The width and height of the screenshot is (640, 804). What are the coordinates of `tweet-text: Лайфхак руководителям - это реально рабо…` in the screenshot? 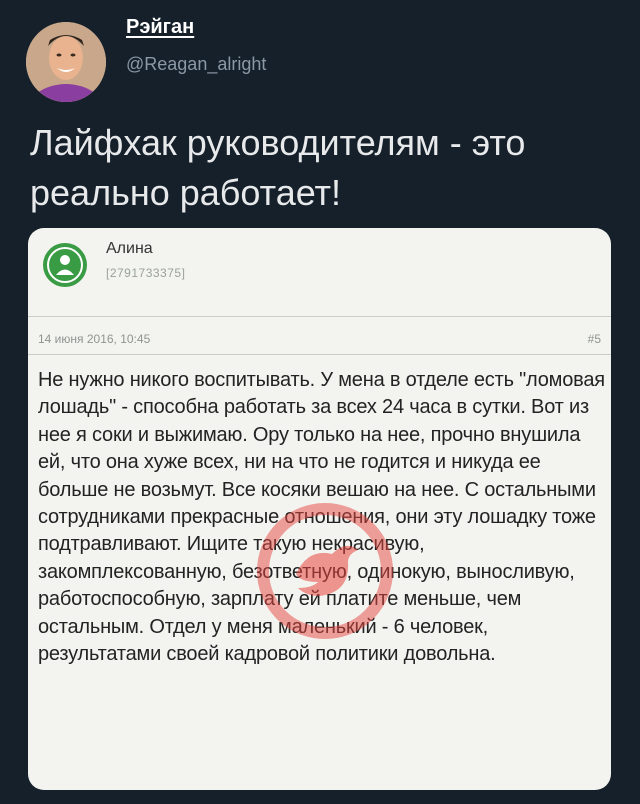 It's located at (278, 167).